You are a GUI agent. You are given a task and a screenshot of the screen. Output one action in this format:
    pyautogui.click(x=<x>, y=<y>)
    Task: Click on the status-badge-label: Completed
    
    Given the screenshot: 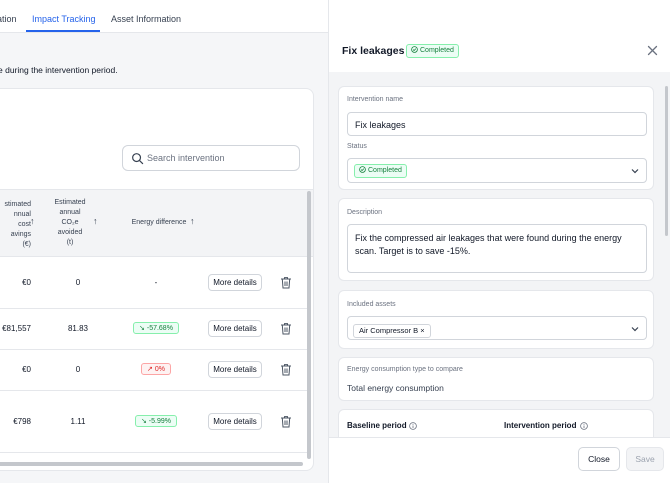 What is the action you would take?
    pyautogui.click(x=437, y=50)
    